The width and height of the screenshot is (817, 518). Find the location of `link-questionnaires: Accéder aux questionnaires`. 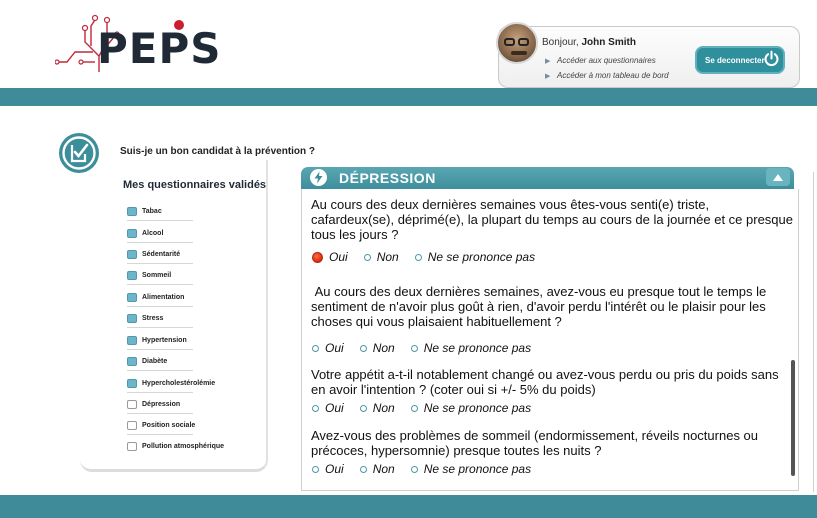

link-questionnaires: Accéder aux questionnaires is located at coordinates (600, 60).